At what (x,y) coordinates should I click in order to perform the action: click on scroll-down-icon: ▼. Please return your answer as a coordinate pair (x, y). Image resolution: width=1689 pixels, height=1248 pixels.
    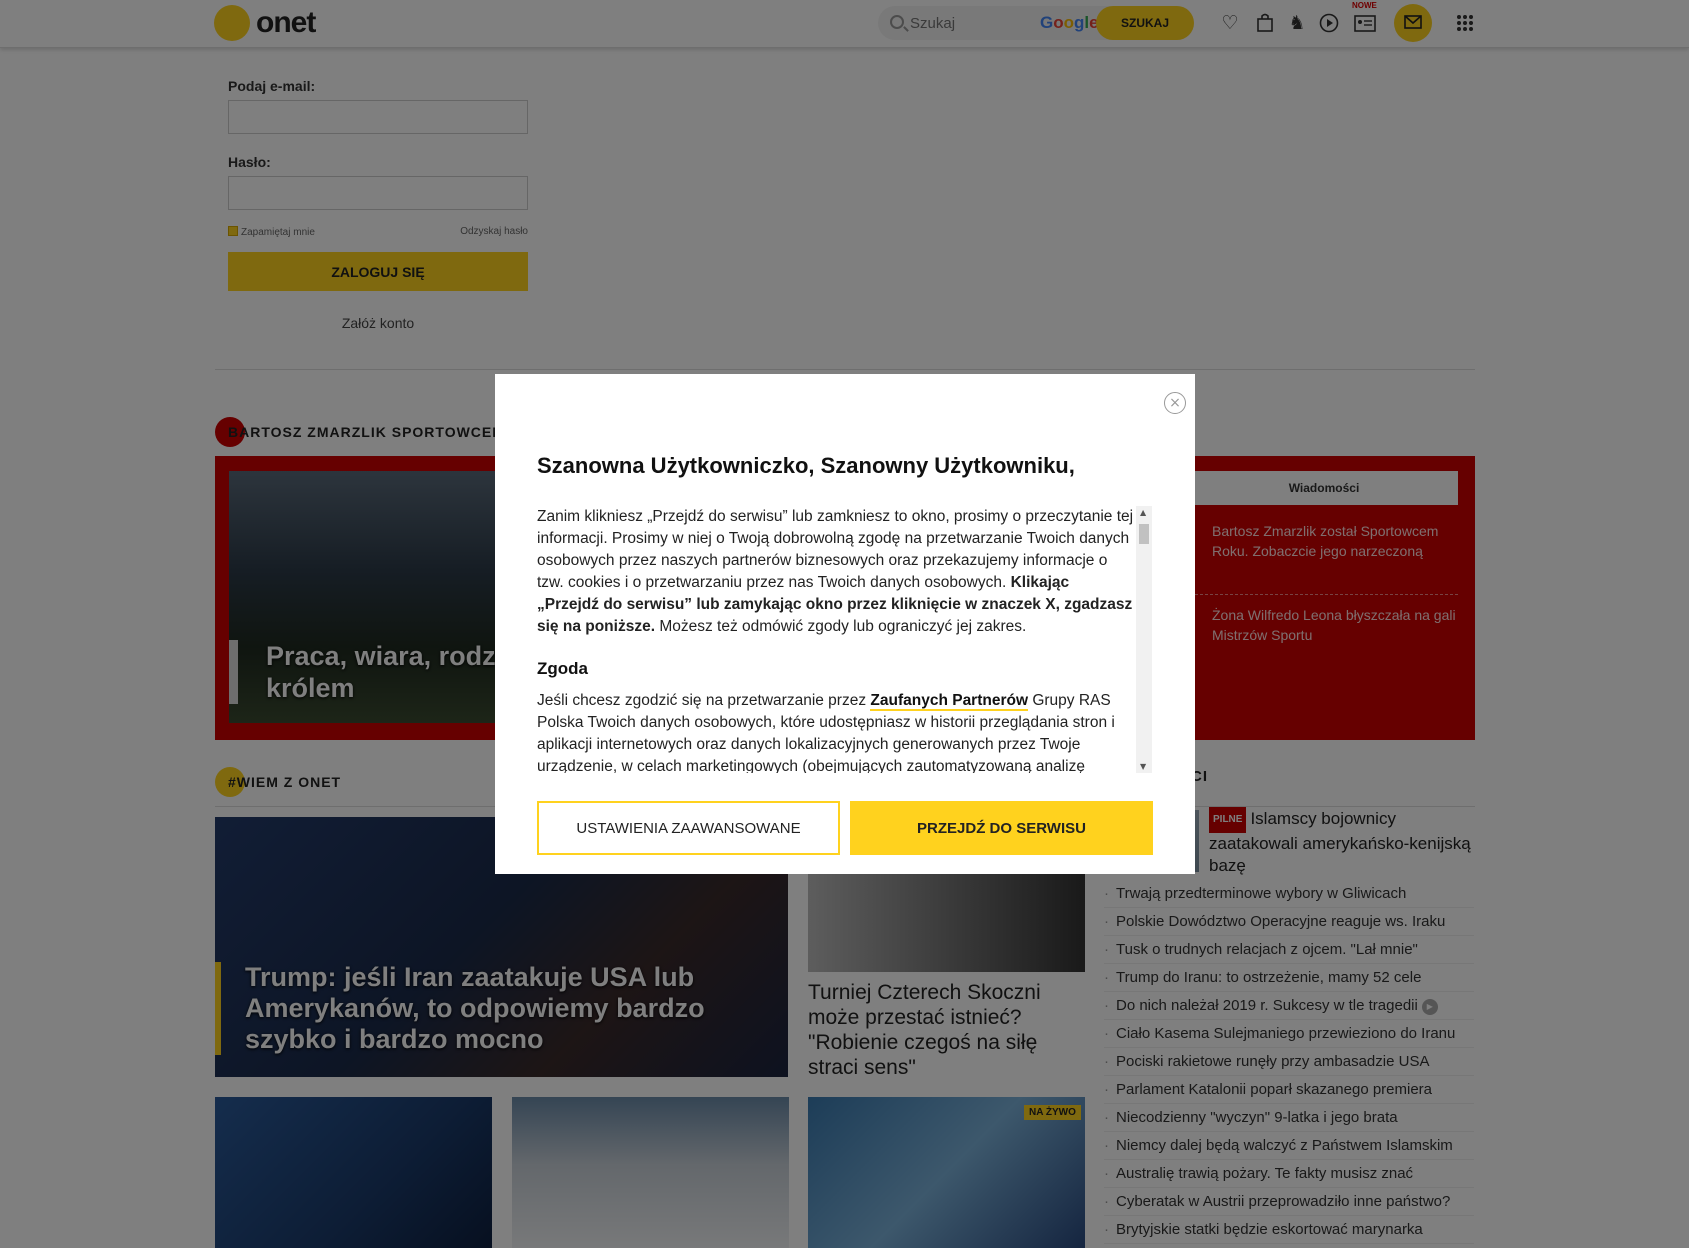
    Looking at the image, I should click on (1143, 766).